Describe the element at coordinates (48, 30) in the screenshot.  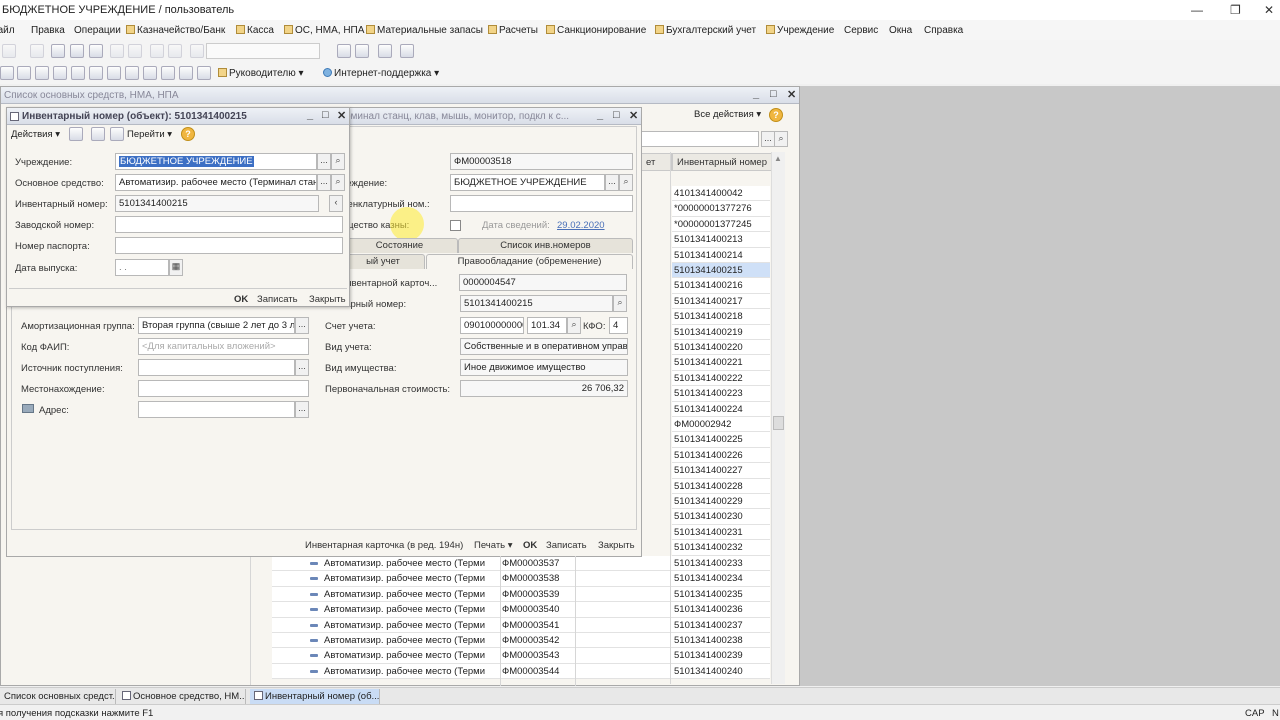
I see `menu-edit: Правка` at that location.